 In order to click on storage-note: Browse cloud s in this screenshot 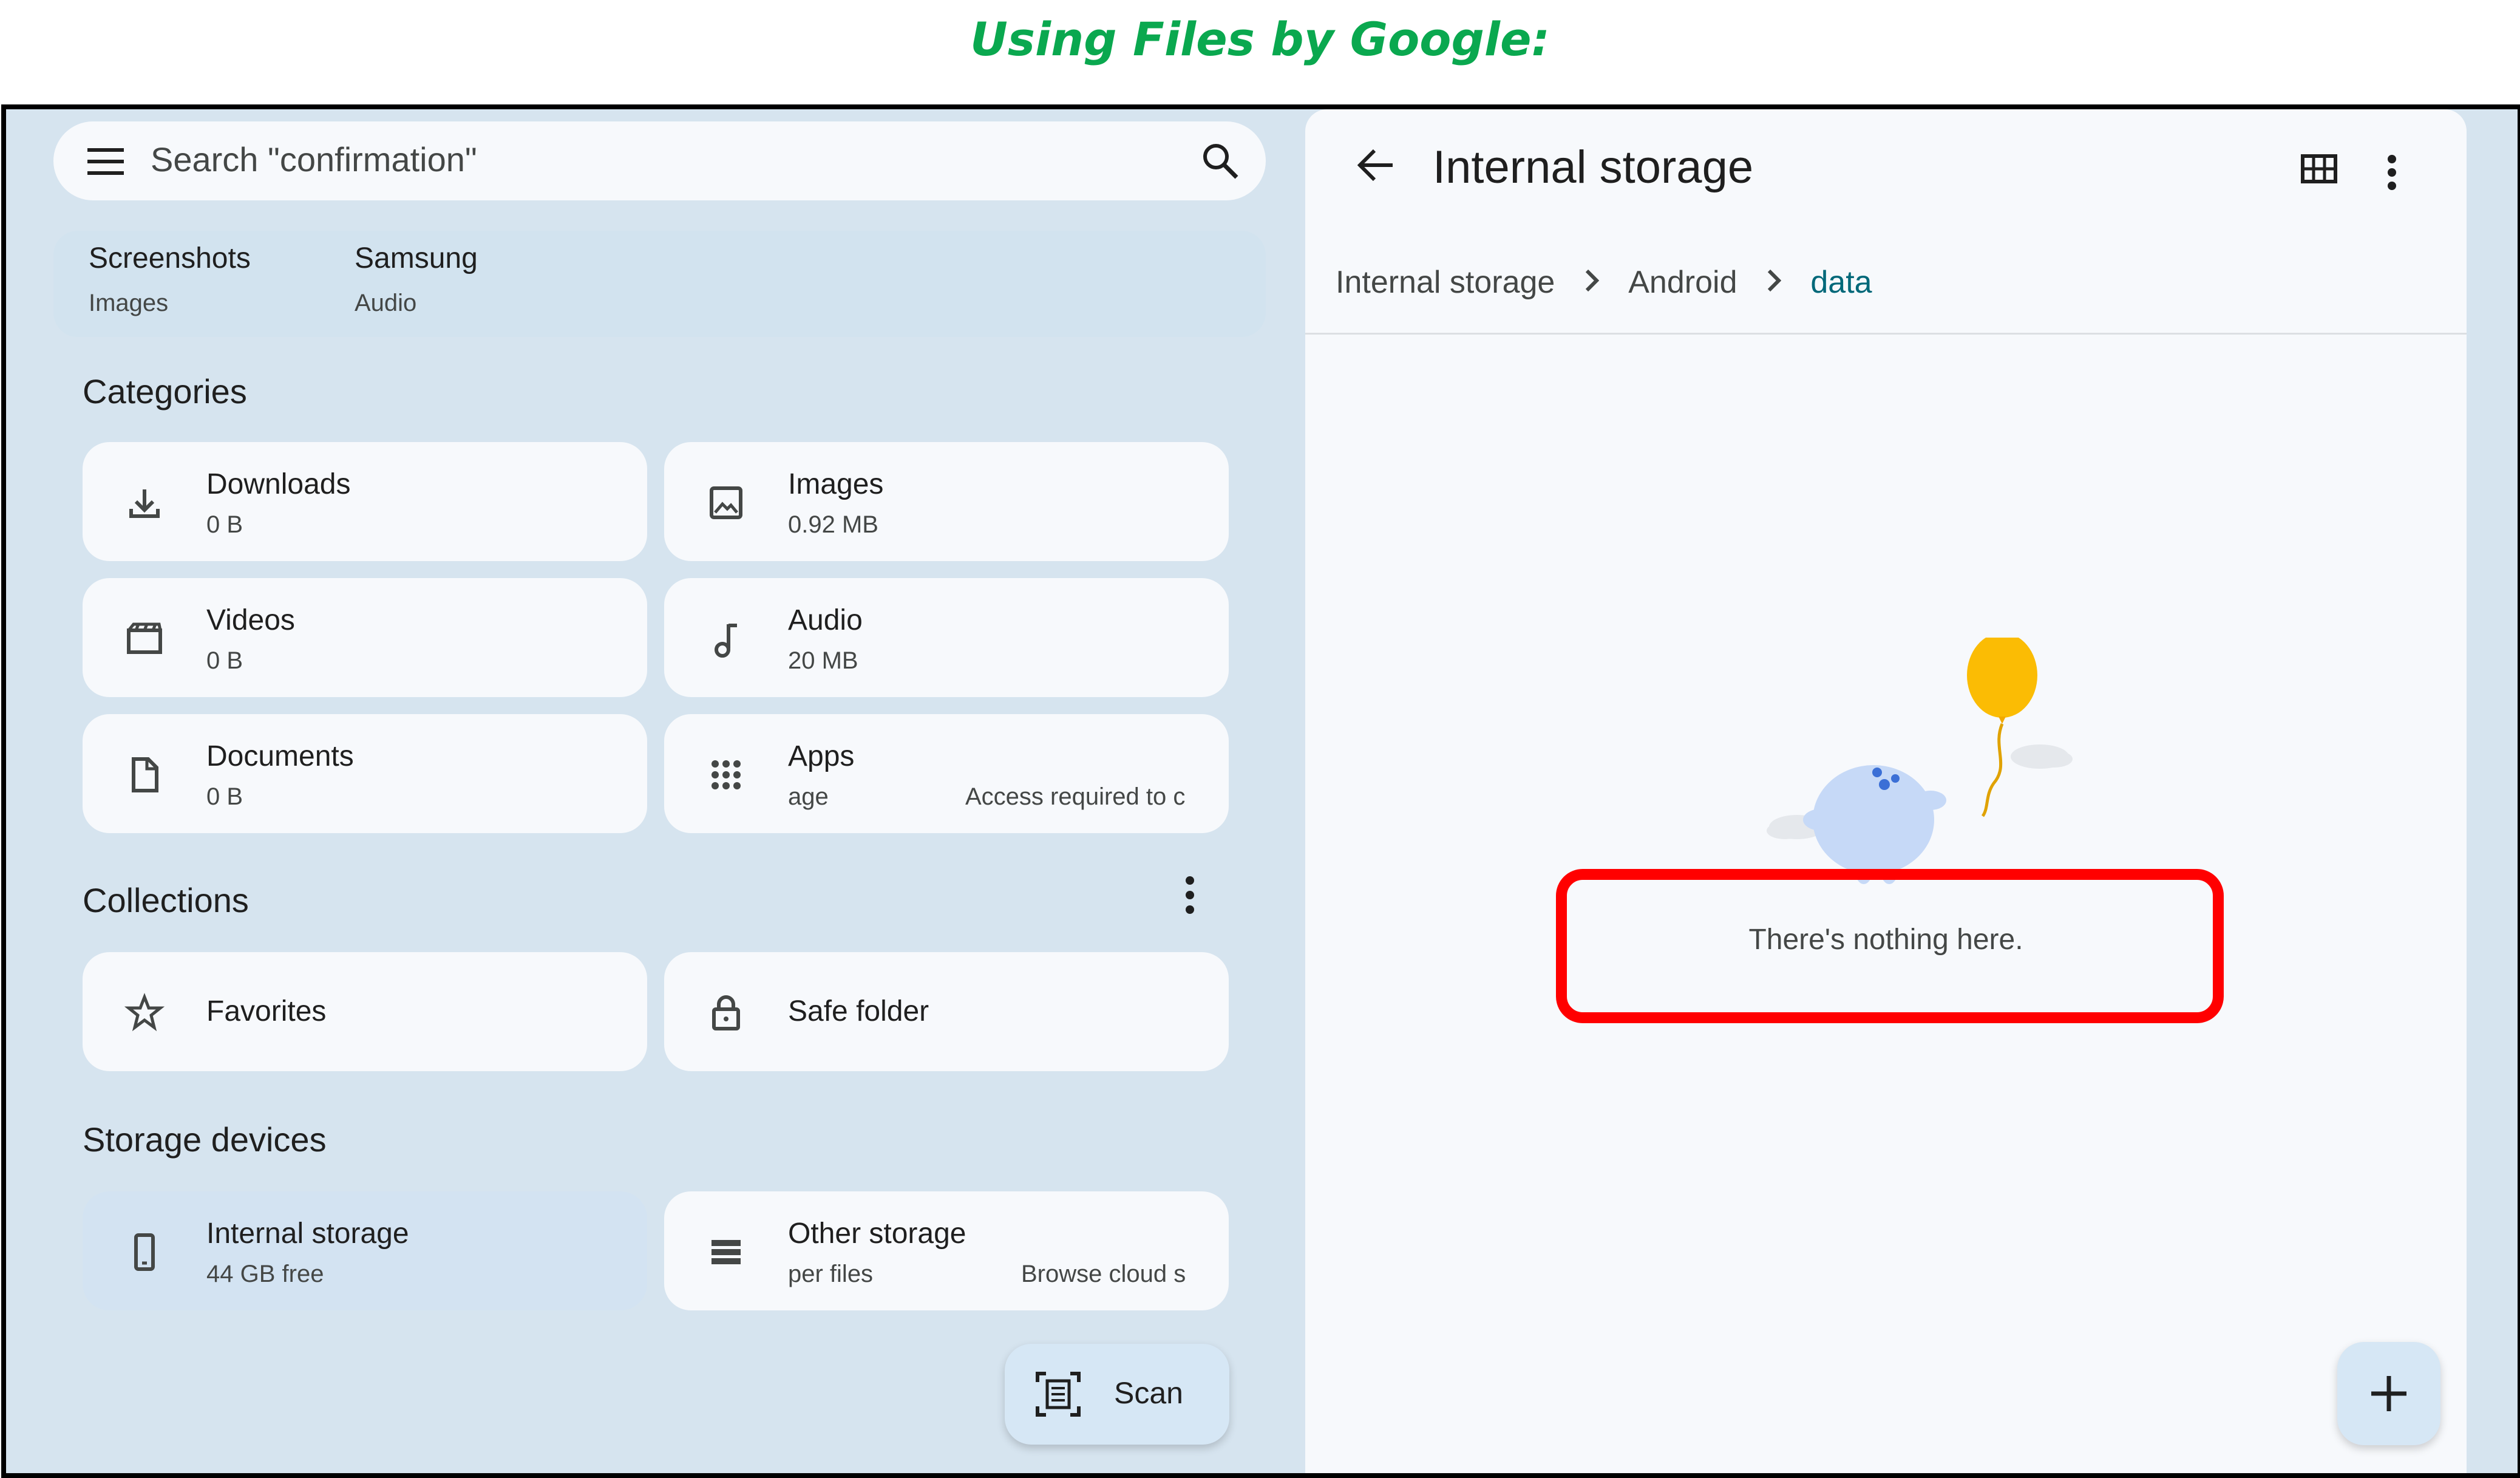, I will do `click(1103, 1274)`.